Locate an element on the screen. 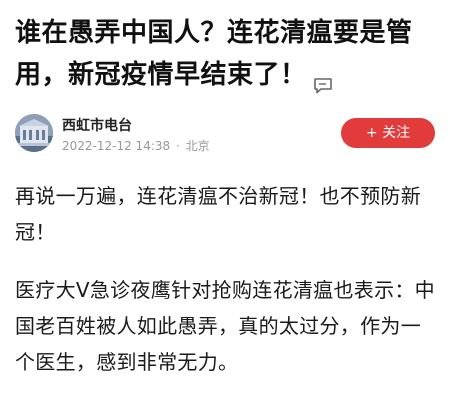 This screenshot has height=401, width=450. author-row: 西虹市电台 2022-12-12 14:38 · 北京 + 关注 is located at coordinates (225, 136).